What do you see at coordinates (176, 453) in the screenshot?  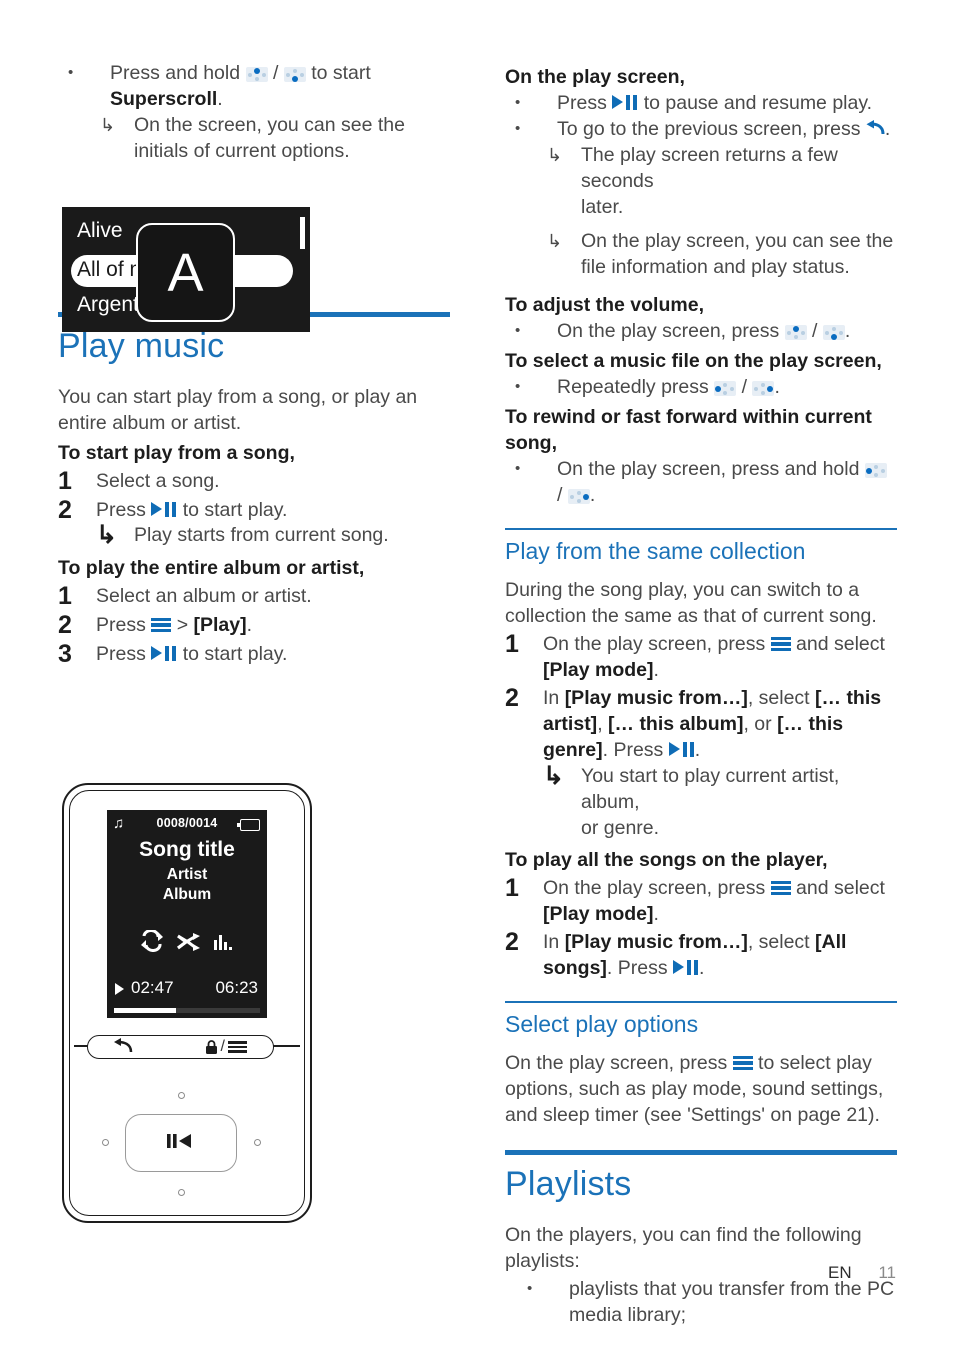 I see `start-from-song-heading: To start play from a song,` at bounding box center [176, 453].